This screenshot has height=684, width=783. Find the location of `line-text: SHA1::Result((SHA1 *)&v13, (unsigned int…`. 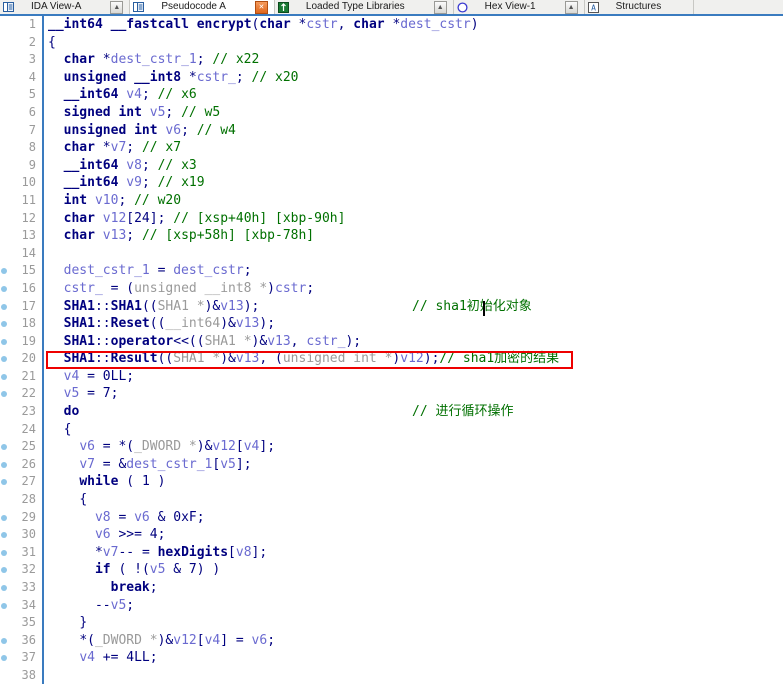

line-text: SHA1::Result((SHA1 *)&v13, (unsigned int… is located at coordinates (304, 359).